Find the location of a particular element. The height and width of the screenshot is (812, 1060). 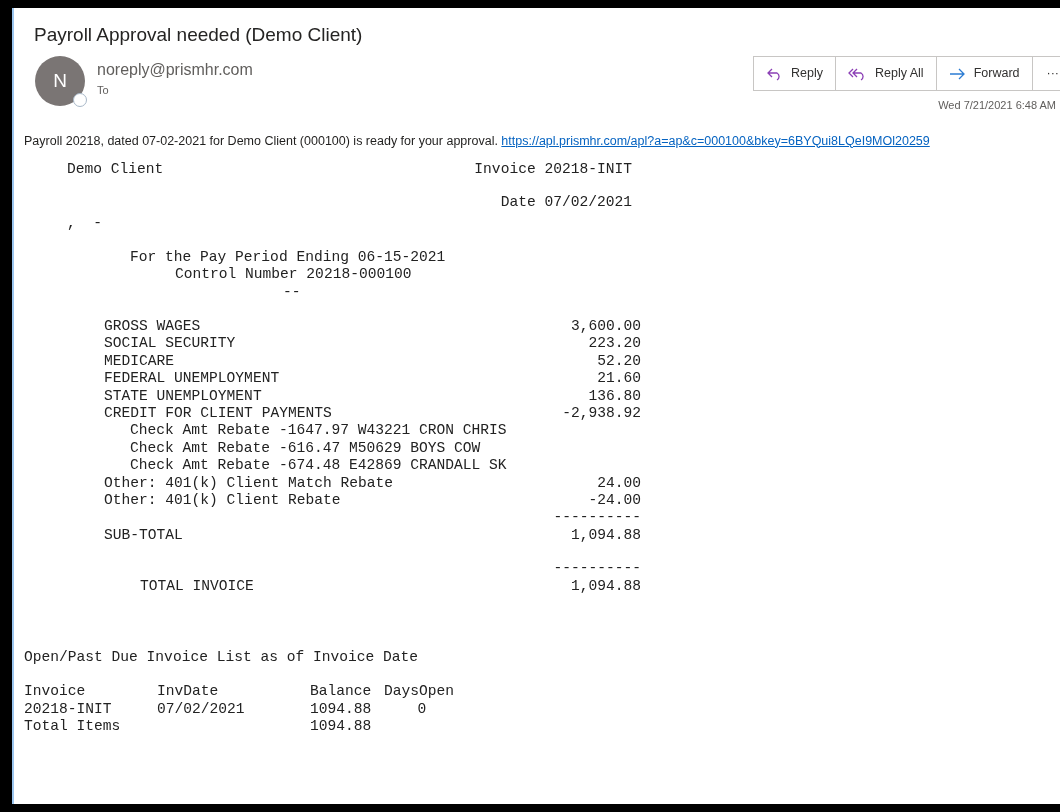

reply-button: Reply is located at coordinates (794, 73).